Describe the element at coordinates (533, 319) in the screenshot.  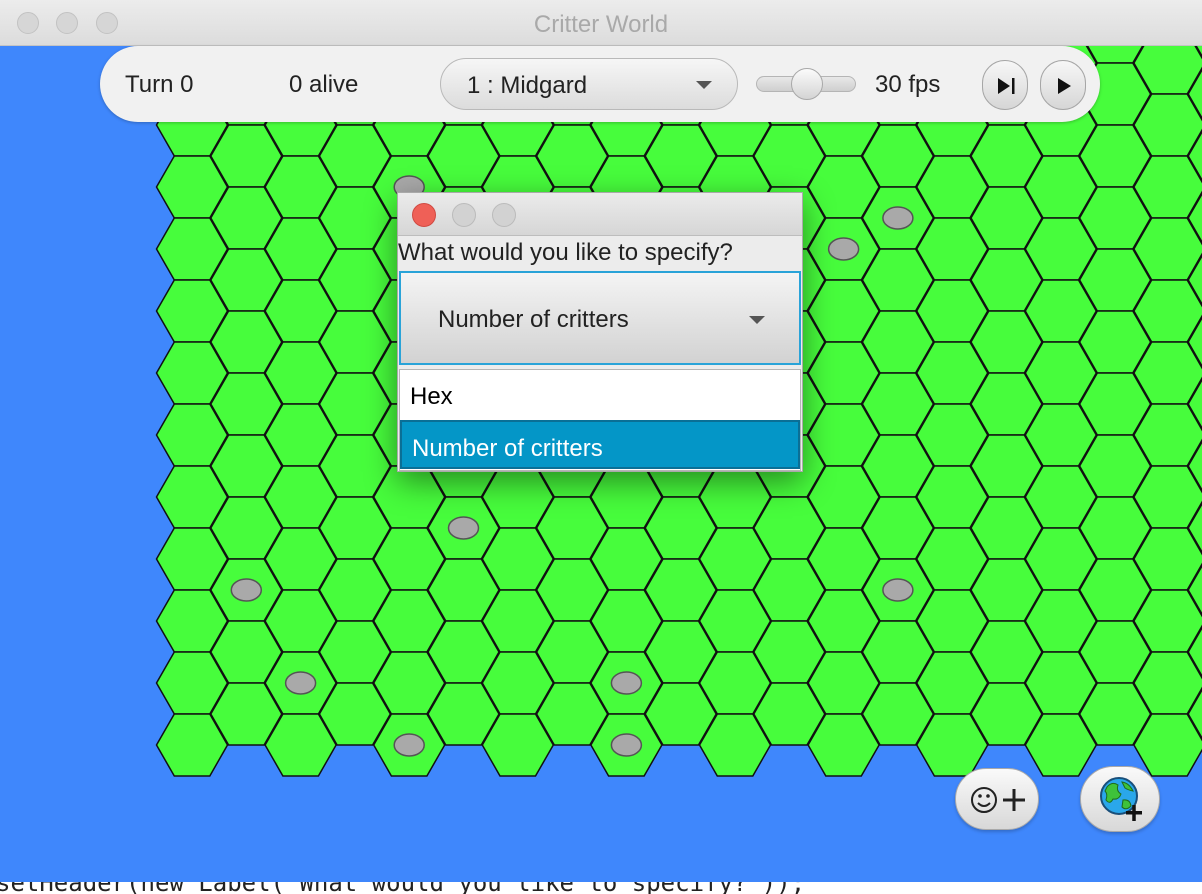
I see `specify-combo-value: Number of critters` at that location.